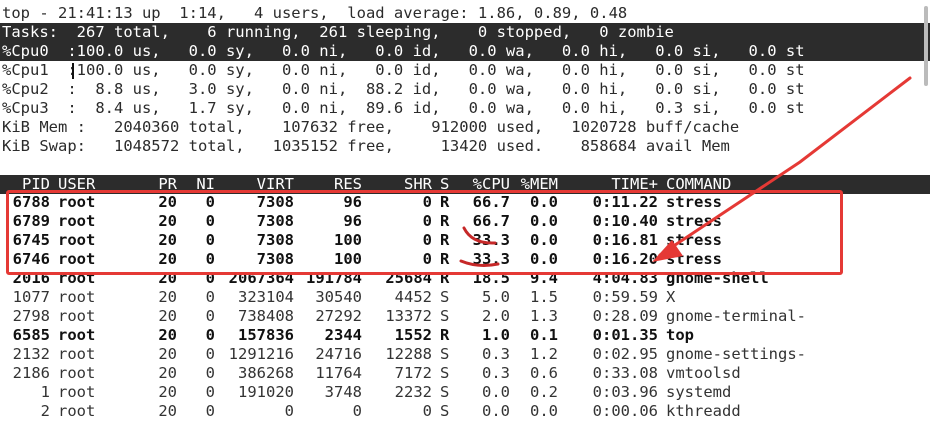  Describe the element at coordinates (544, 278) in the screenshot. I see `mem-cell: 9.4` at that location.